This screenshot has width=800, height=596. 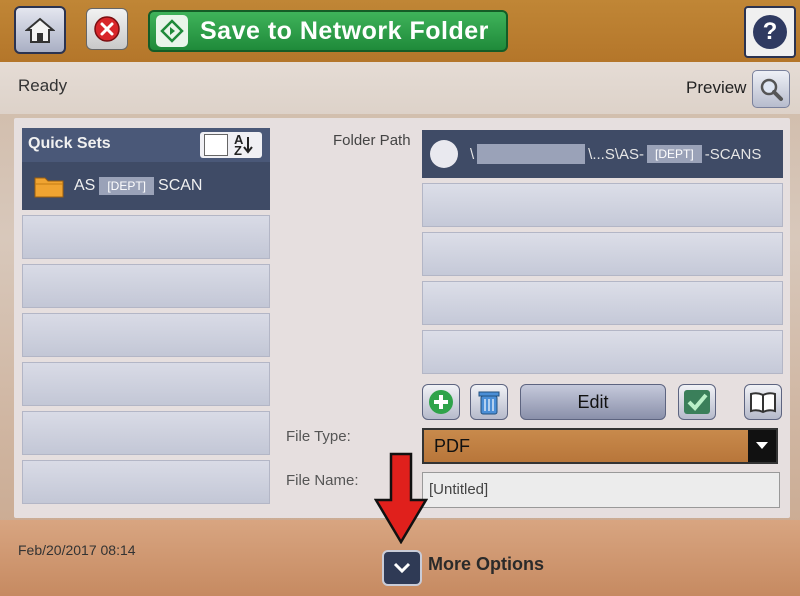 I want to click on sort-checkbox, so click(x=216, y=145).